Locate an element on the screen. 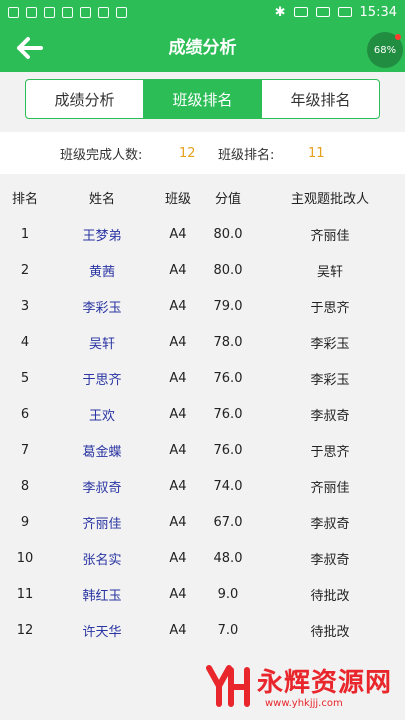 This screenshot has width=405, height=720. page-title: 成绩分析 is located at coordinates (202, 48).